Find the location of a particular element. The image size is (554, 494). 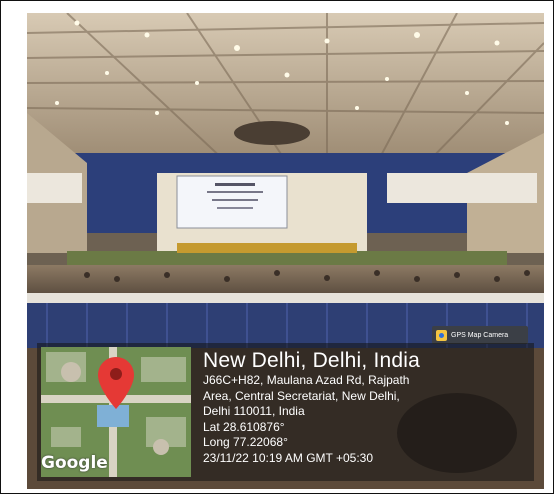

address-line-3: Delhi 110011, India is located at coordinates (254, 411).